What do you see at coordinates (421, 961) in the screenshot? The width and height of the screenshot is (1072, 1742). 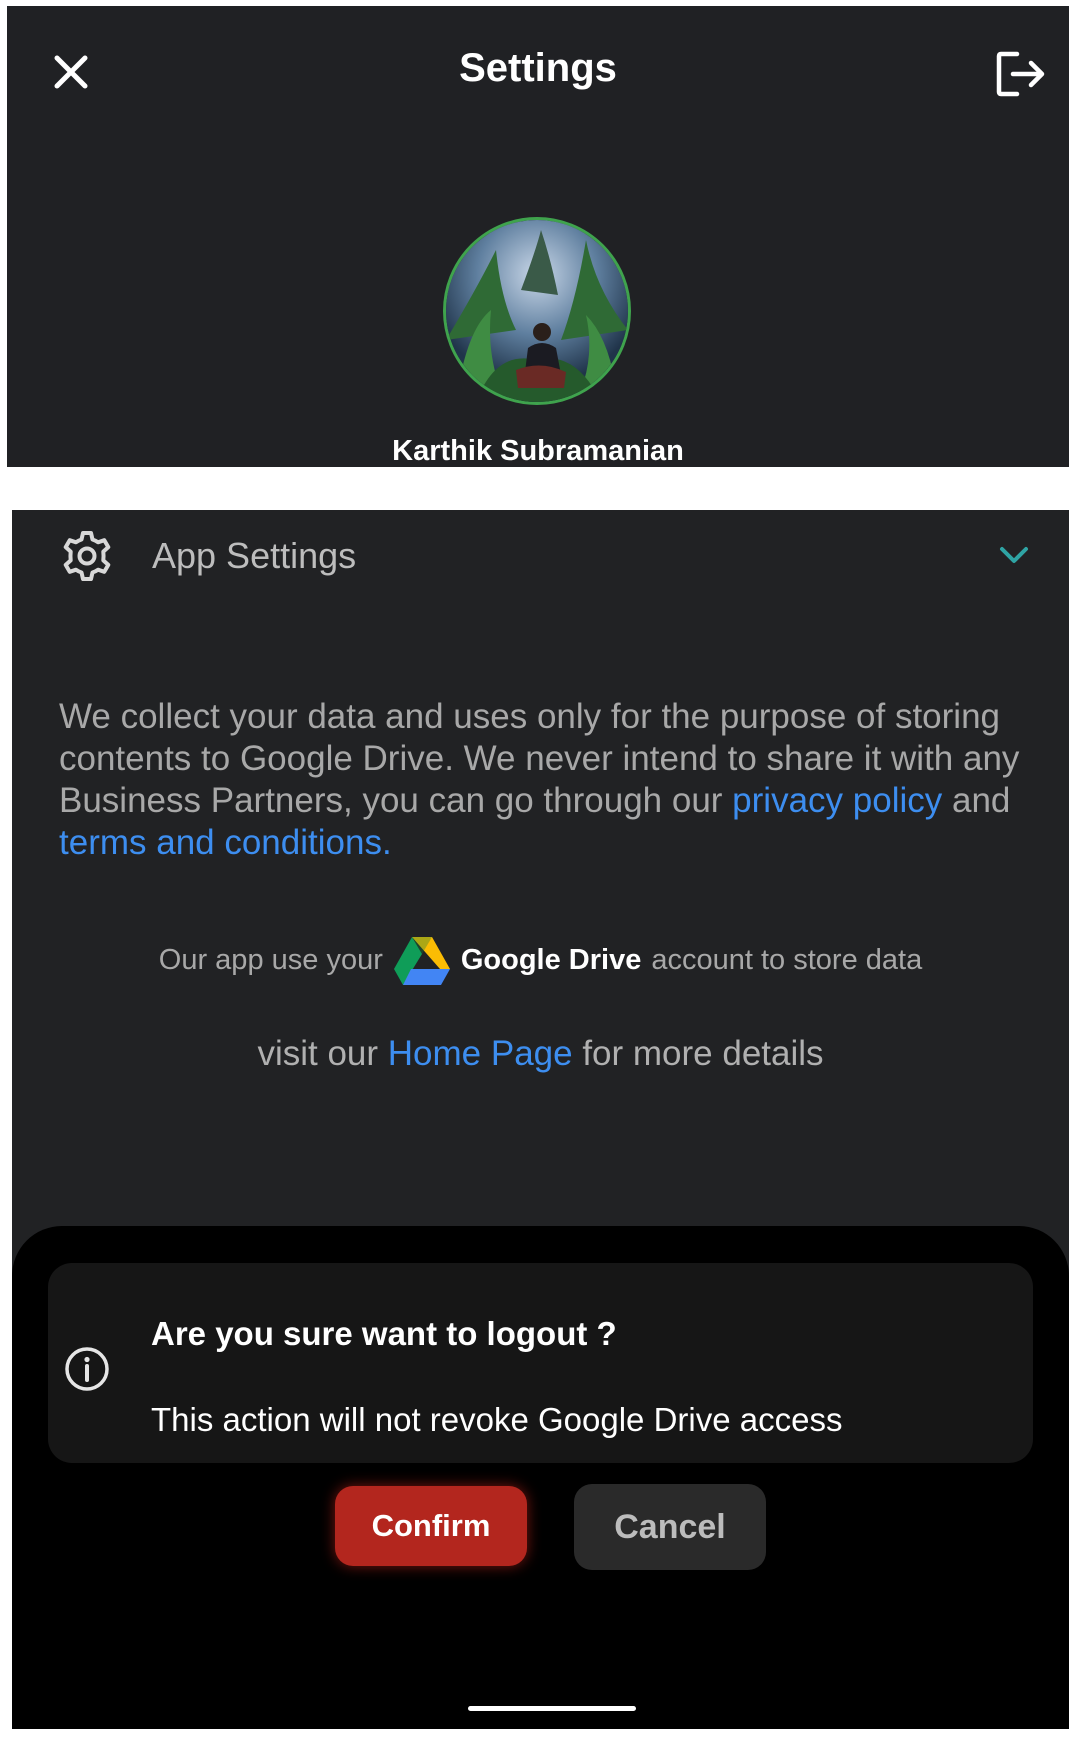 I see `google-drive-icon` at bounding box center [421, 961].